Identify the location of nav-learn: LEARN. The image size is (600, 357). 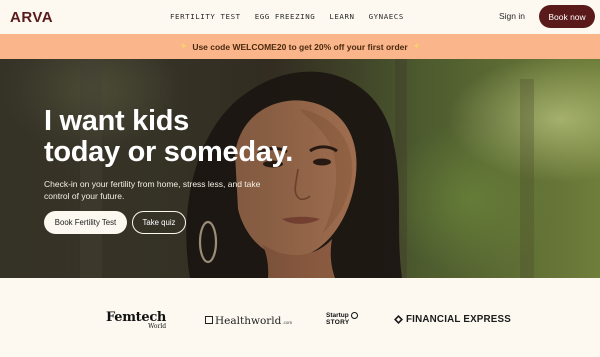
(341, 16).